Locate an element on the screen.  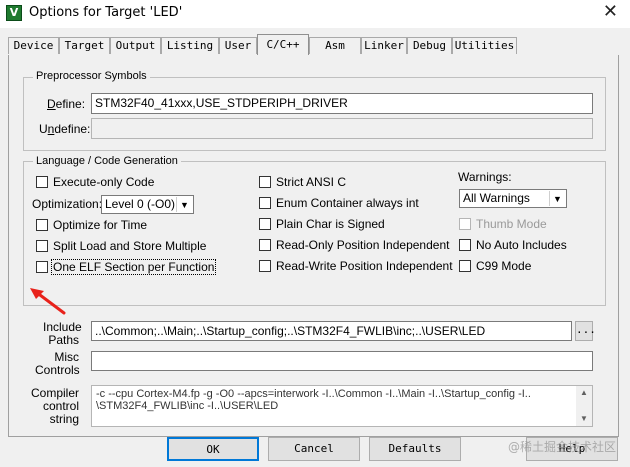
defaults-button: Defaults is located at coordinates (415, 449).